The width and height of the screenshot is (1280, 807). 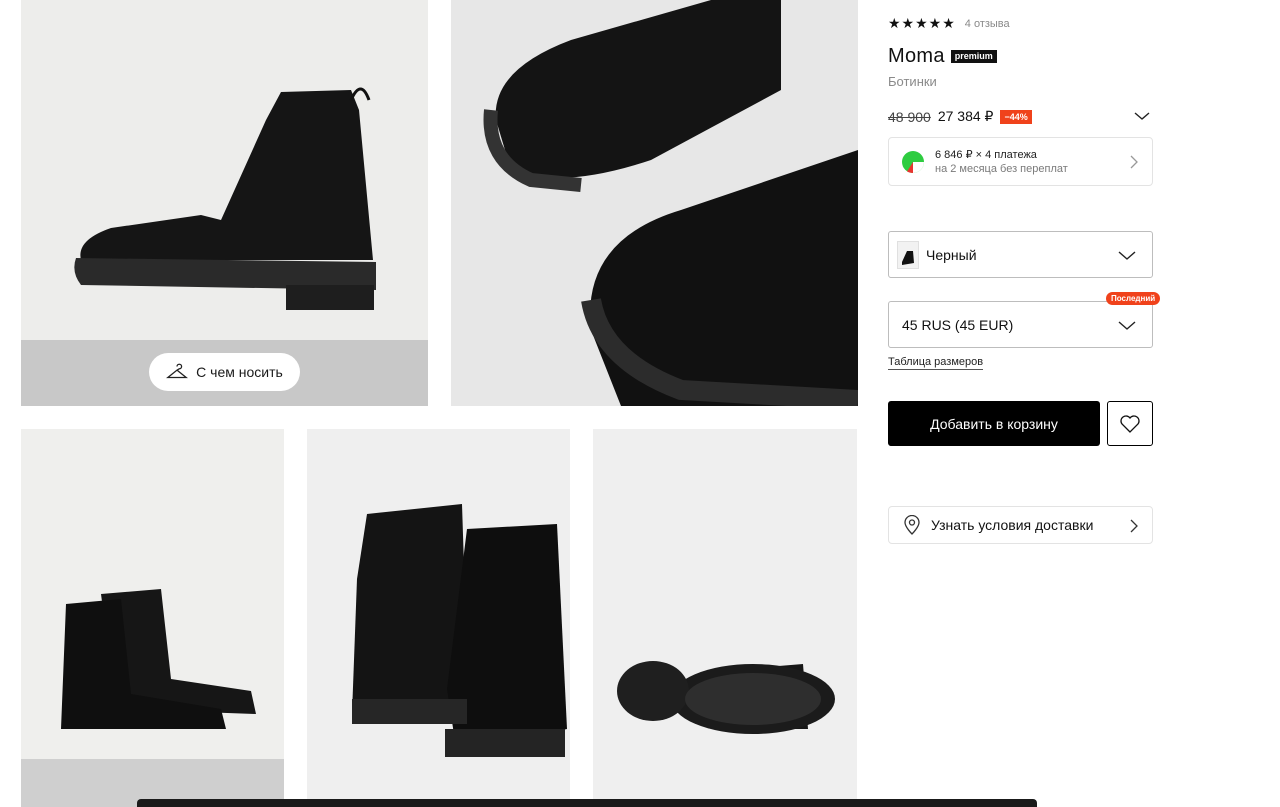 What do you see at coordinates (922, 23) in the screenshot?
I see `rating-stars: ★★★★★` at bounding box center [922, 23].